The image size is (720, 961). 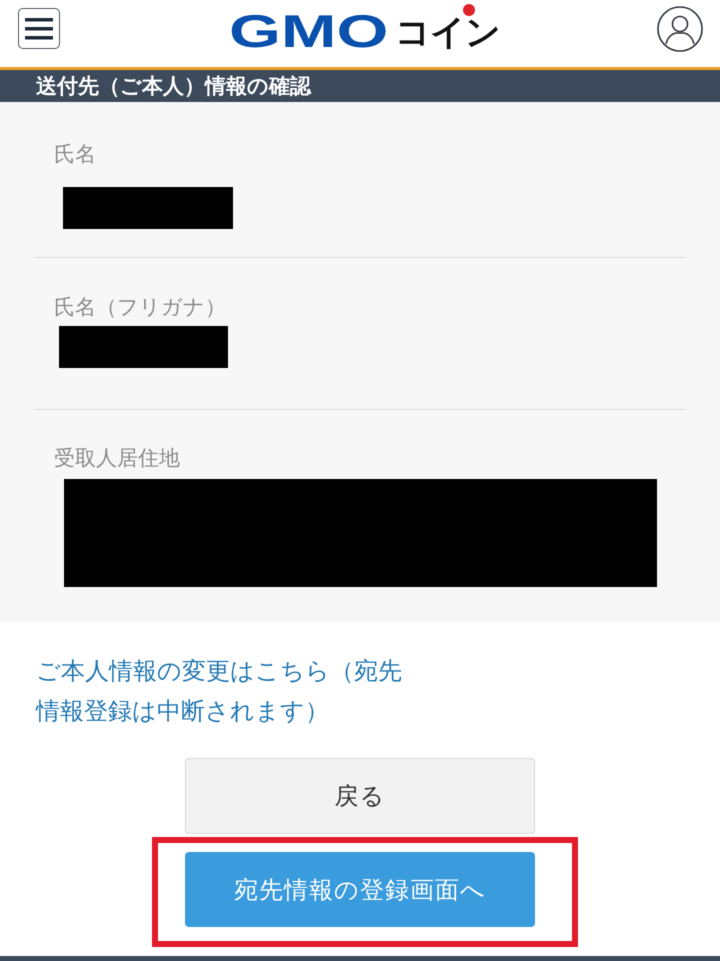 What do you see at coordinates (447, 33) in the screenshot?
I see `logo-text: コイン` at bounding box center [447, 33].